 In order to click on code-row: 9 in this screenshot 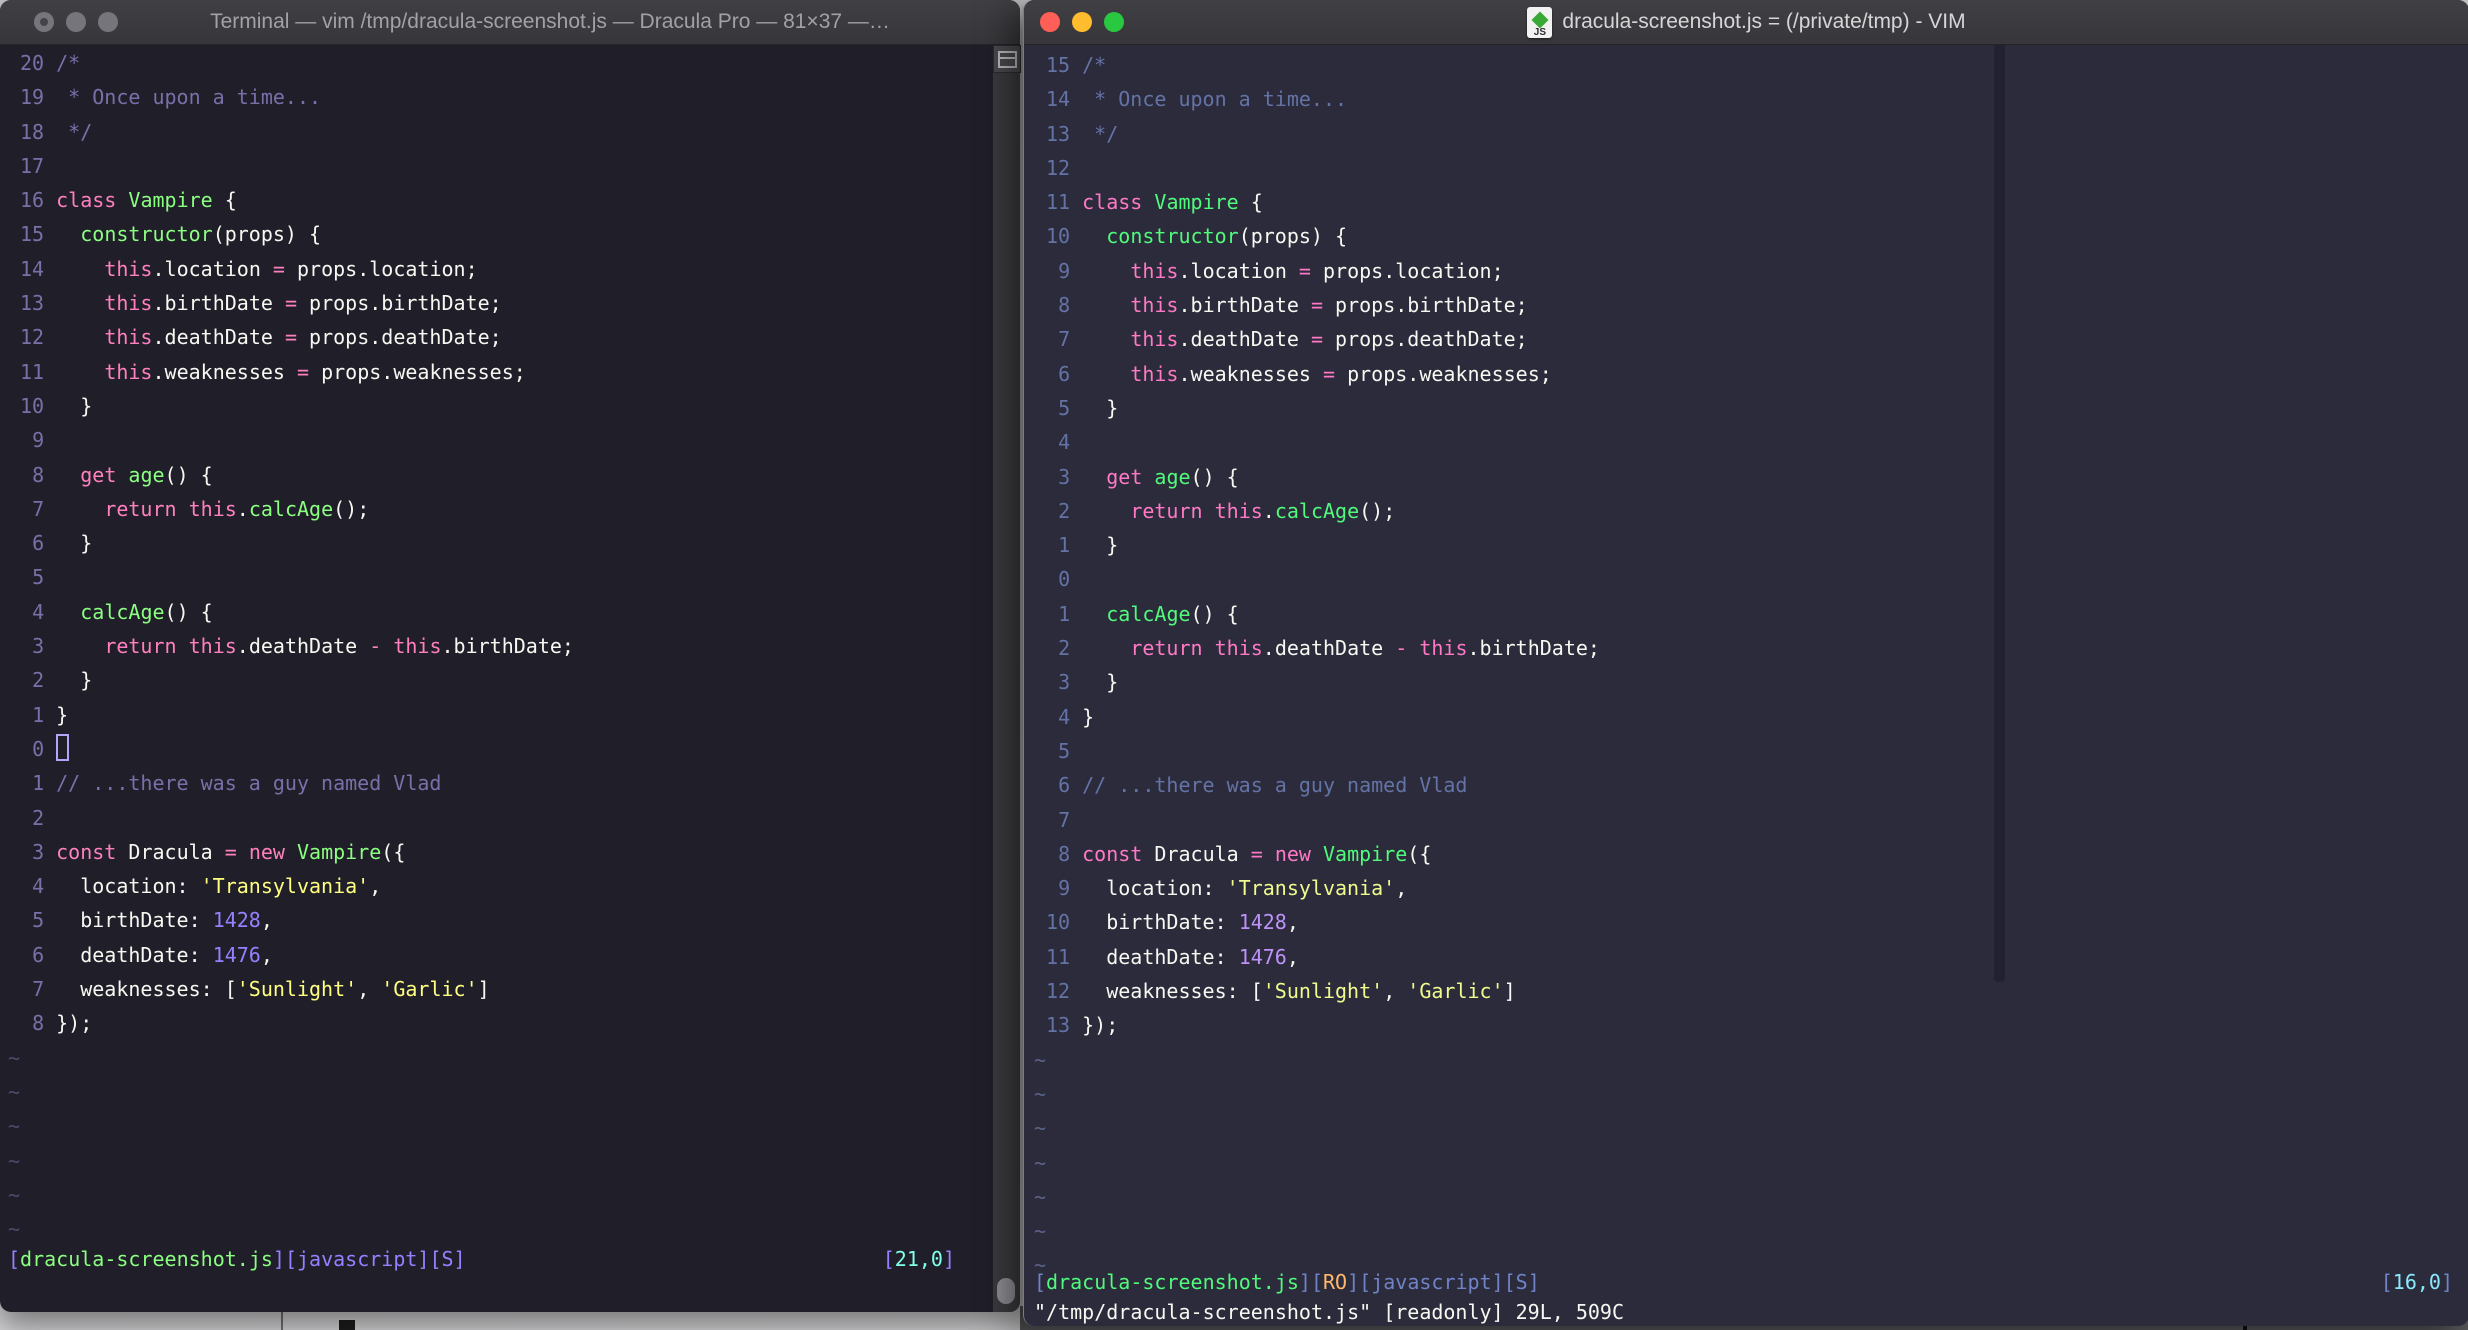, I will do `click(291, 440)`.